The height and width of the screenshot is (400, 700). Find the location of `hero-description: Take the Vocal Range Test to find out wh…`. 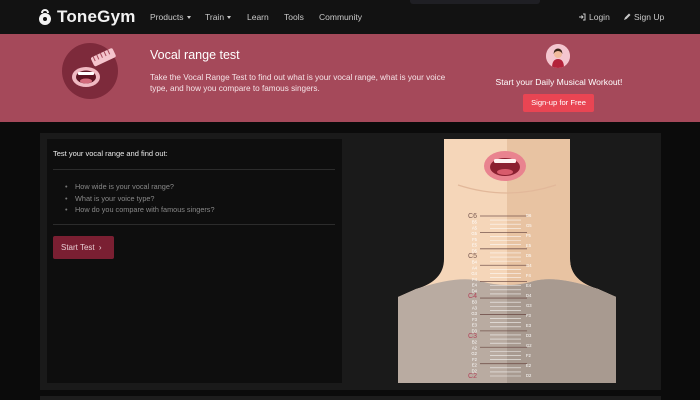

hero-description: Take the Vocal Range Test to find out wh… is located at coordinates (298, 83).